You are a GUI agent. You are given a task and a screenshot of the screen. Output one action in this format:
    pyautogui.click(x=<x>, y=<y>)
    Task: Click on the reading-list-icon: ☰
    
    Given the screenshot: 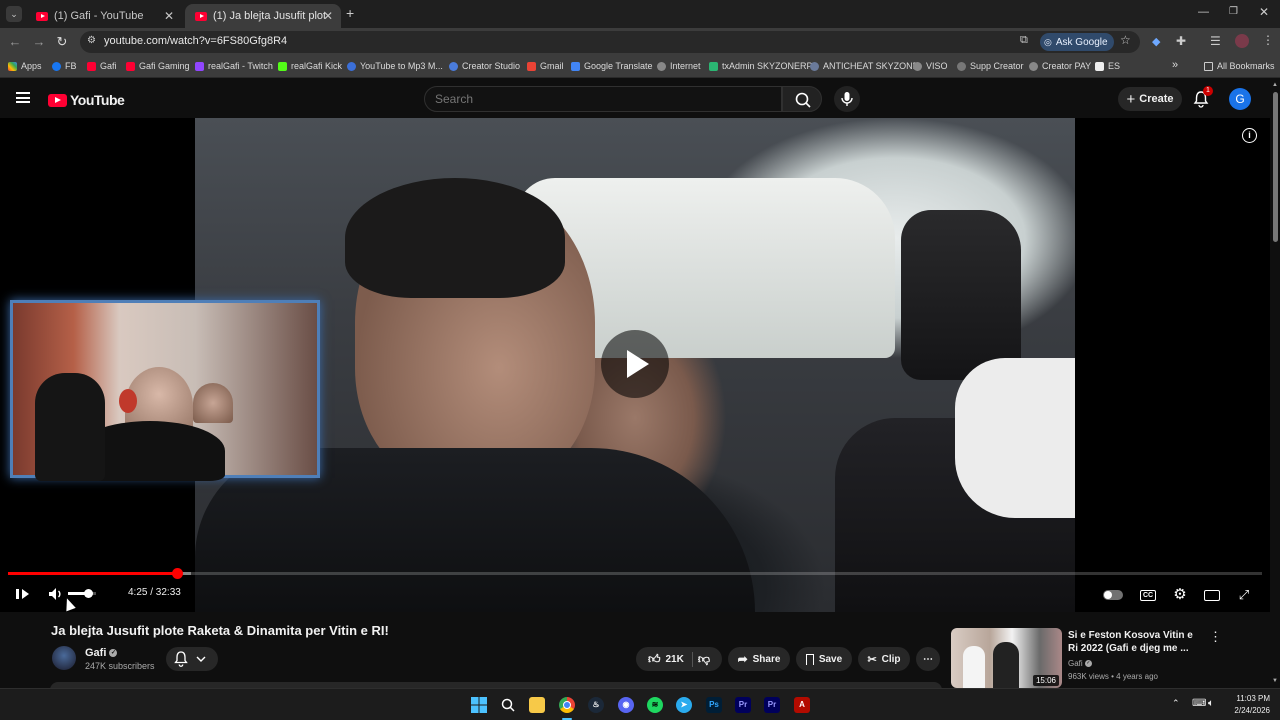 What is the action you would take?
    pyautogui.click(x=1215, y=41)
    